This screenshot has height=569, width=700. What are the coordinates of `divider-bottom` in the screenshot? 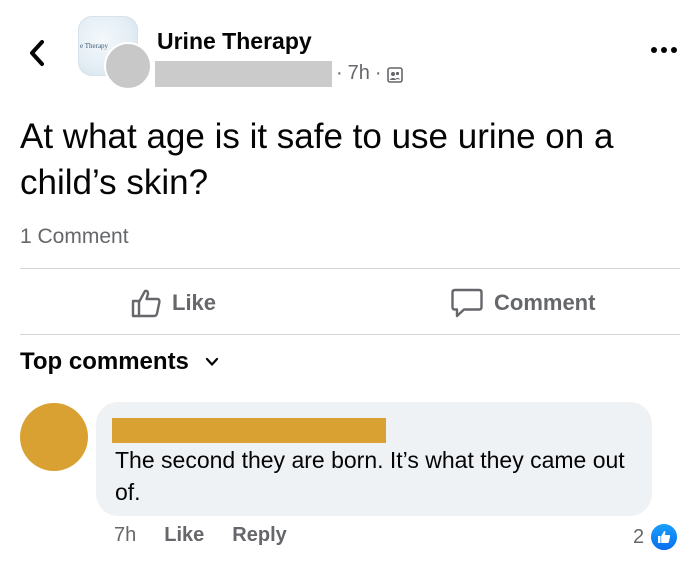 It's located at (350, 334).